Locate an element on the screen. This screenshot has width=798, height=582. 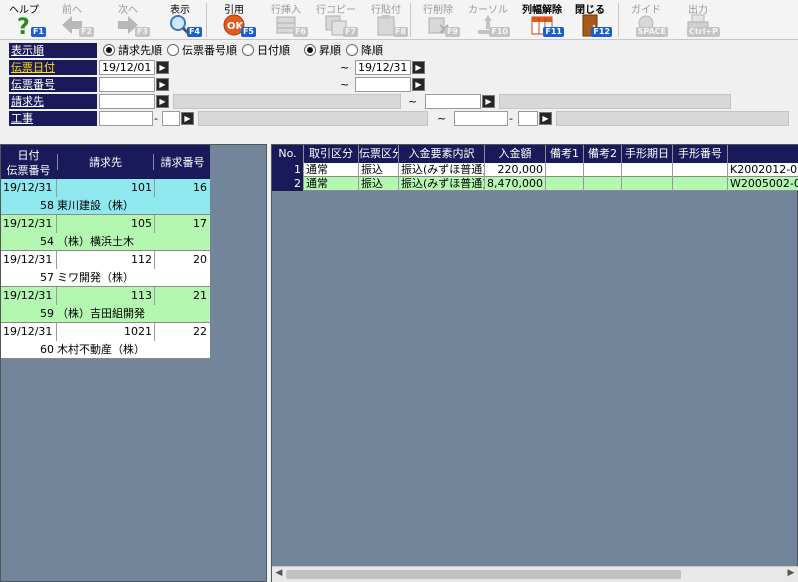
row-slip-no: 58 is located at coordinates (47, 205).